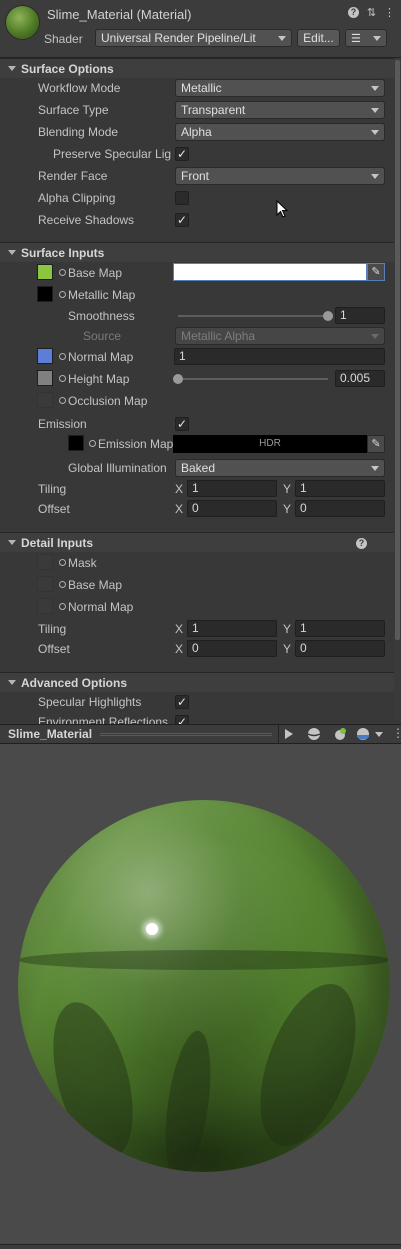 The width and height of the screenshot is (401, 1249). I want to click on preserve-specular-checkbox: ✓, so click(182, 154).